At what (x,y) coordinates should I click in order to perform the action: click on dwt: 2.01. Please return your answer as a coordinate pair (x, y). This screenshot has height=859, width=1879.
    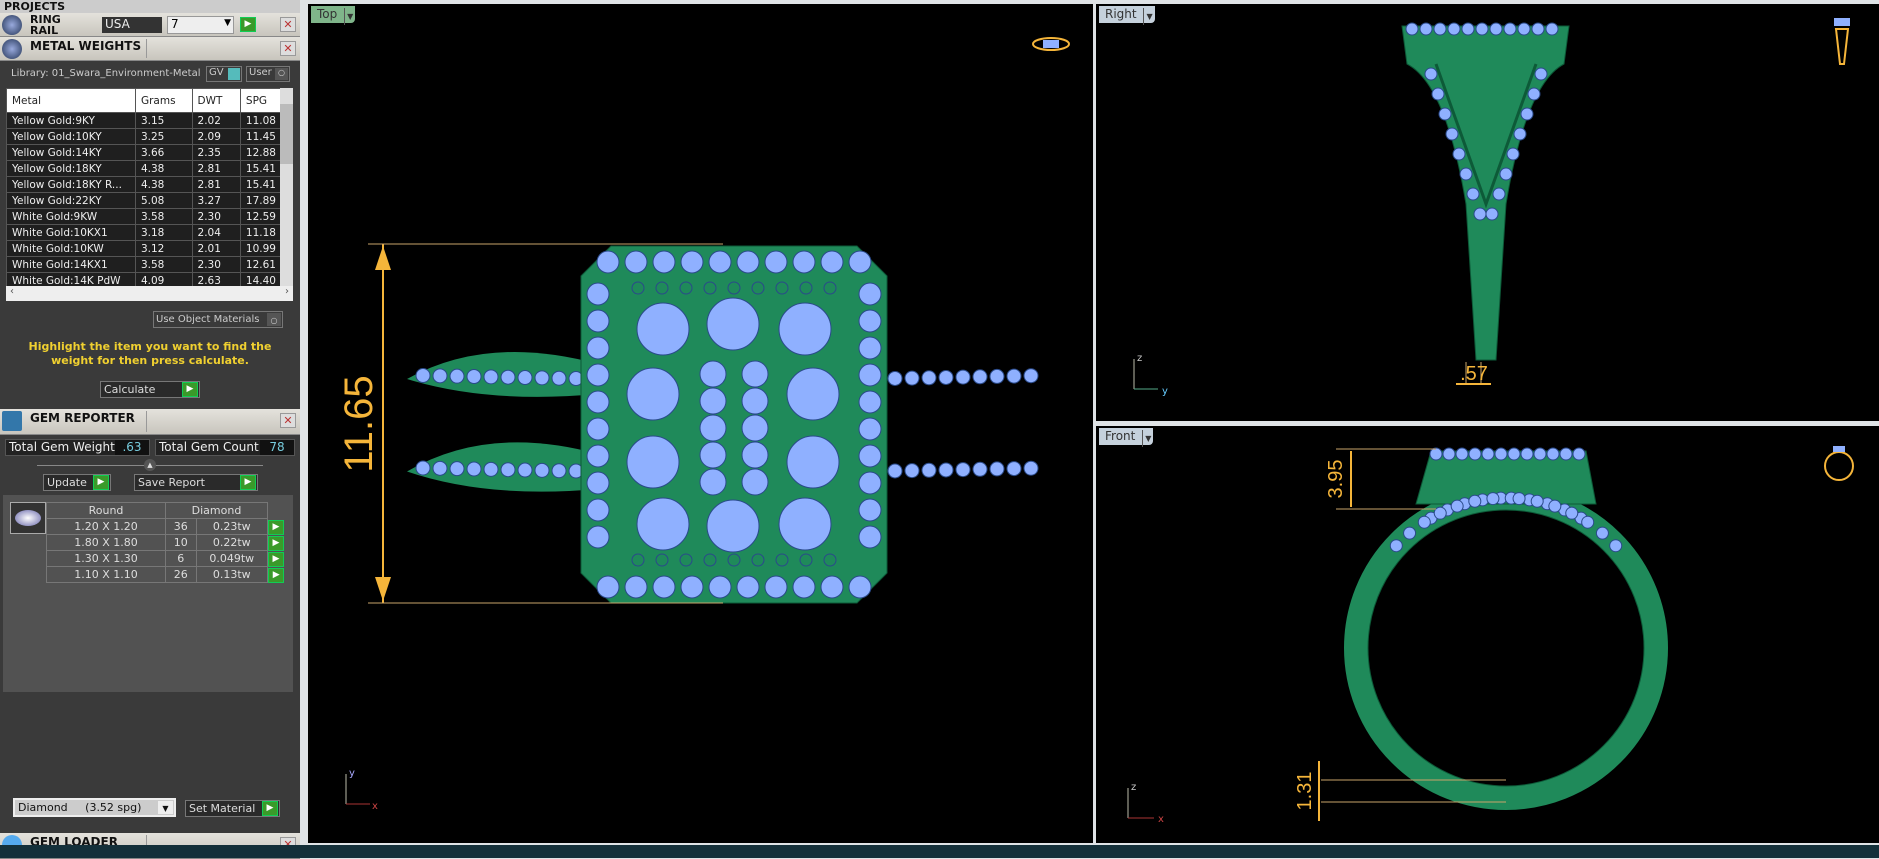
    Looking at the image, I should click on (216, 248).